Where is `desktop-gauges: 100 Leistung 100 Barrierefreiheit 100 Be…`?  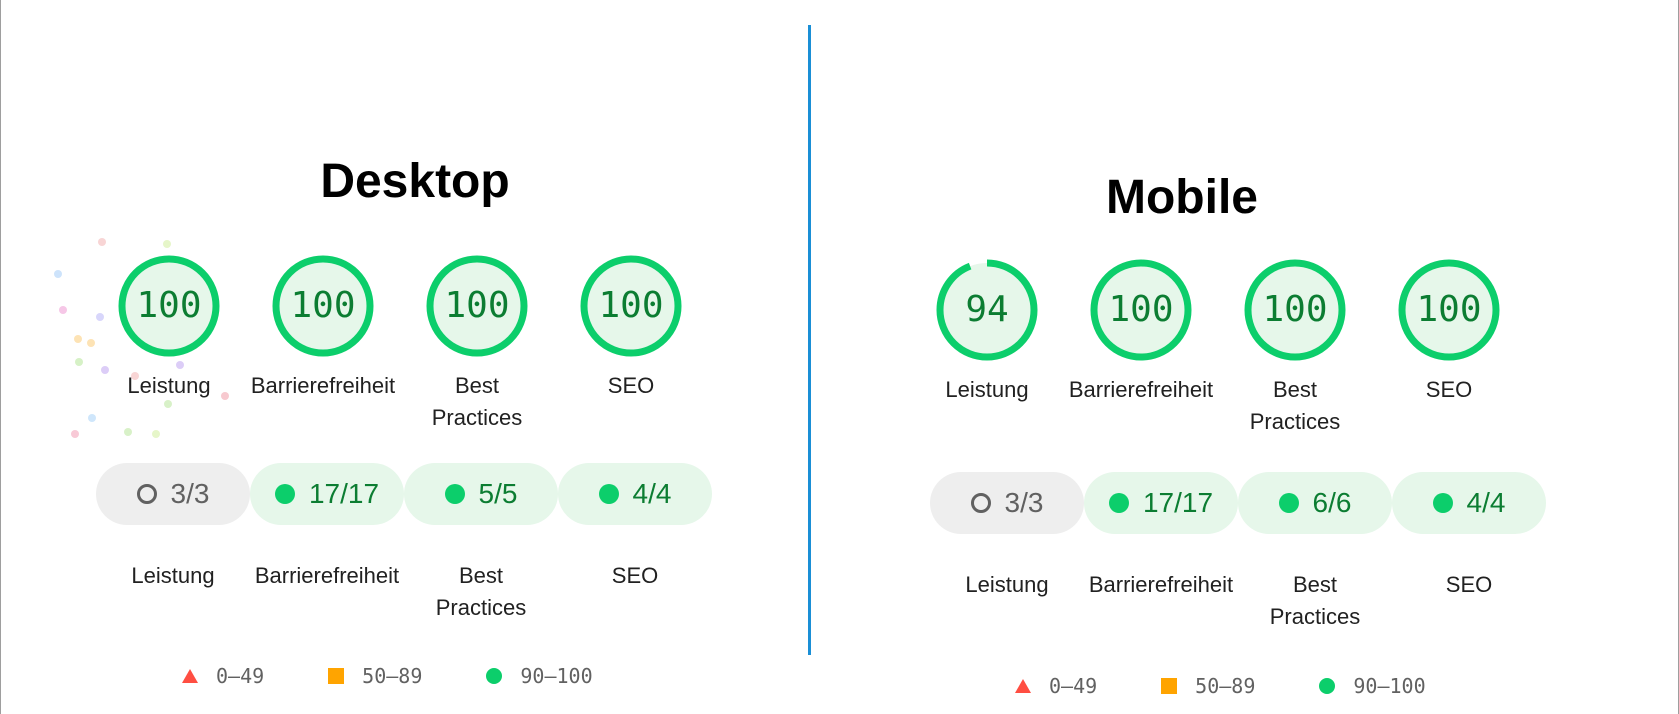
desktop-gauges: 100 Leistung 100 Barrierefreiheit 100 Be… is located at coordinates (400, 344).